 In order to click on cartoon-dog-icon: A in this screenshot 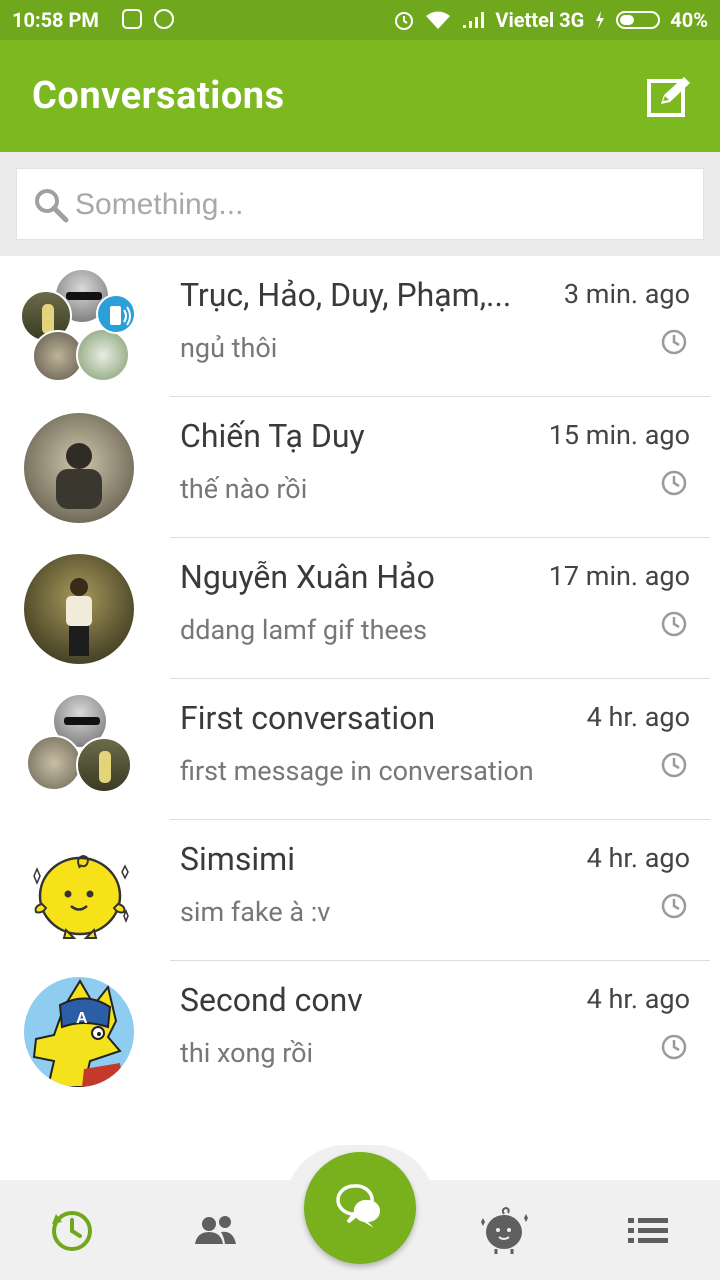, I will do `click(78, 1033)`.